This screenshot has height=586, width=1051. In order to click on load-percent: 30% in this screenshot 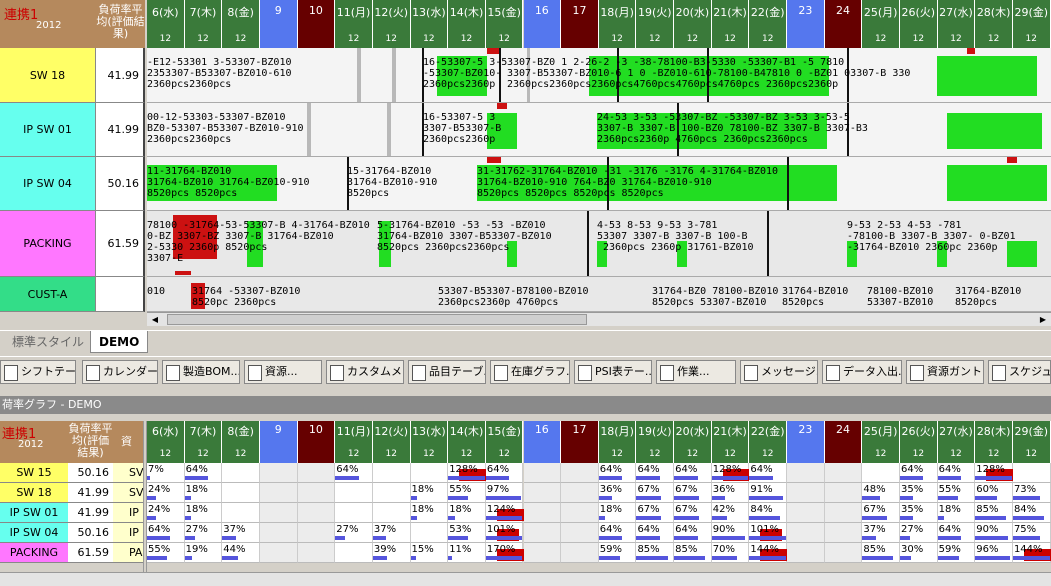, I will do `click(912, 549)`.